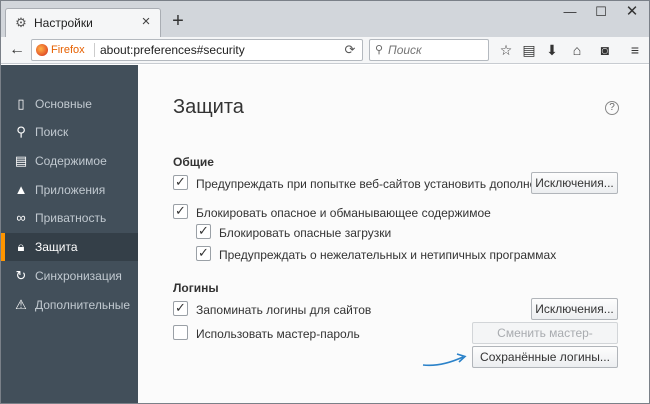  Describe the element at coordinates (612, 108) in the screenshot. I see `help-icon: ?` at that location.